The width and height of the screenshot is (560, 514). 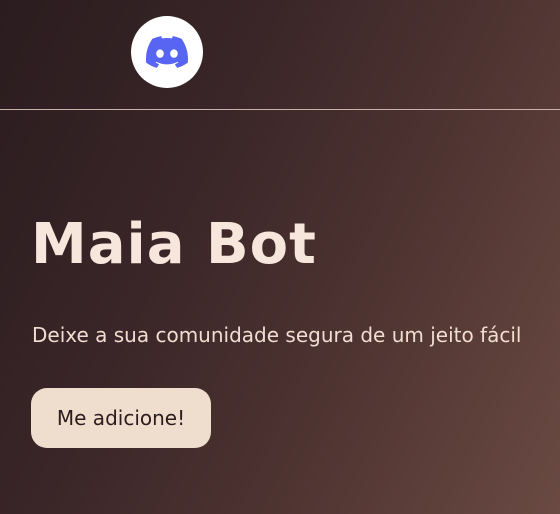 What do you see at coordinates (121, 418) in the screenshot?
I see `add-bot-button: Me adicione!` at bounding box center [121, 418].